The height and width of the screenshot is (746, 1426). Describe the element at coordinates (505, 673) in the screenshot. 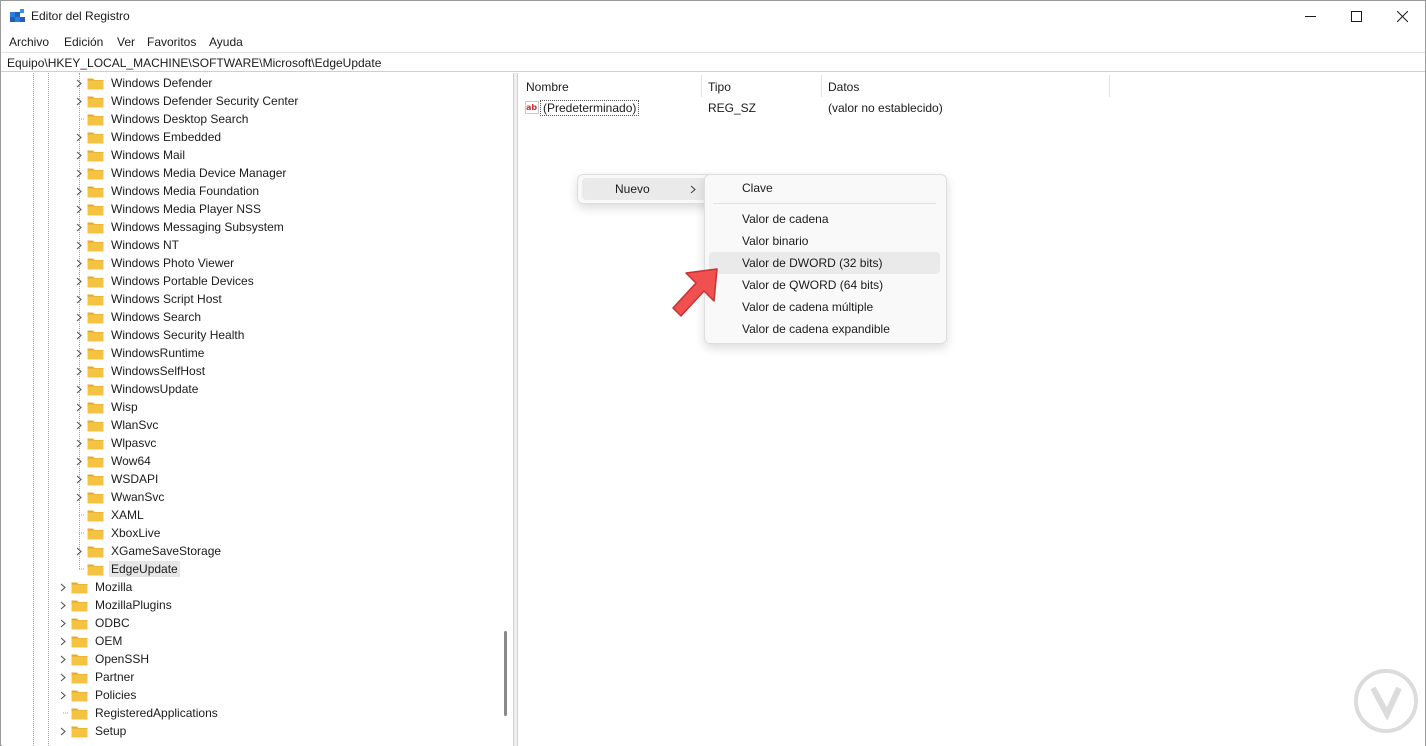

I see `tree-scrollbar-thumb` at that location.